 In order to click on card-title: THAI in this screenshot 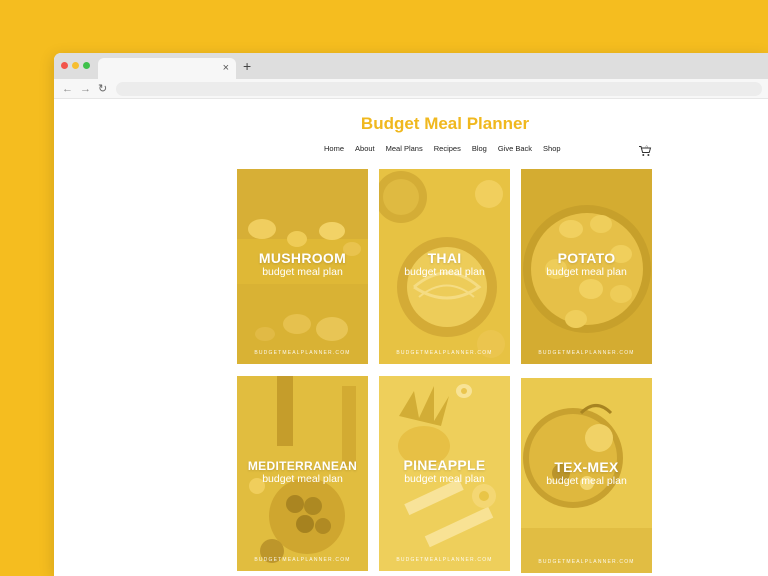, I will do `click(444, 258)`.